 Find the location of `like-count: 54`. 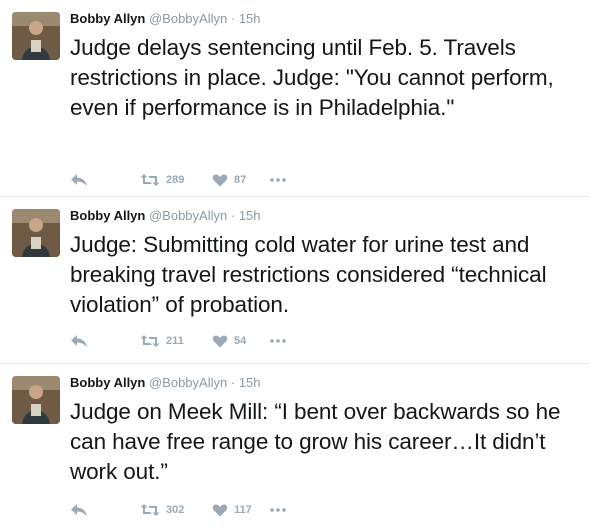

like-count: 54 is located at coordinates (240, 341).